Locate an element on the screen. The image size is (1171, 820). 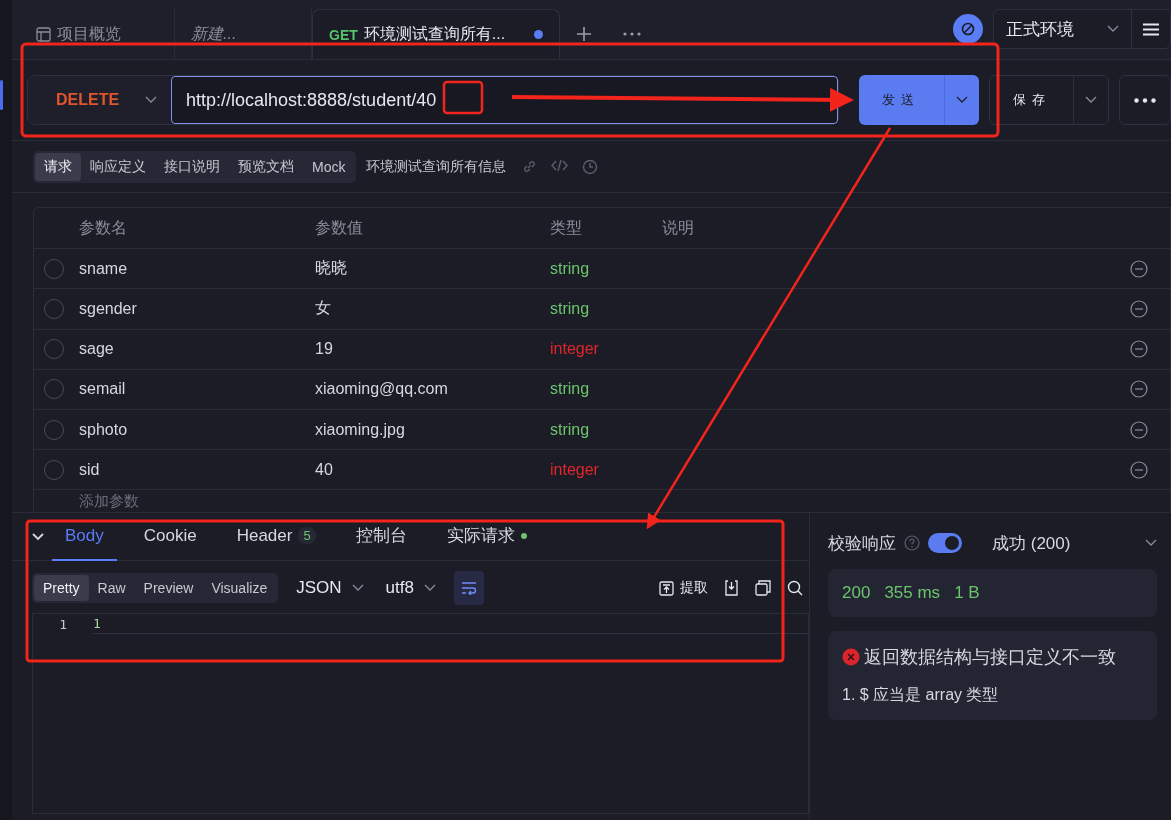
extract-icon is located at coordinates (666, 588).